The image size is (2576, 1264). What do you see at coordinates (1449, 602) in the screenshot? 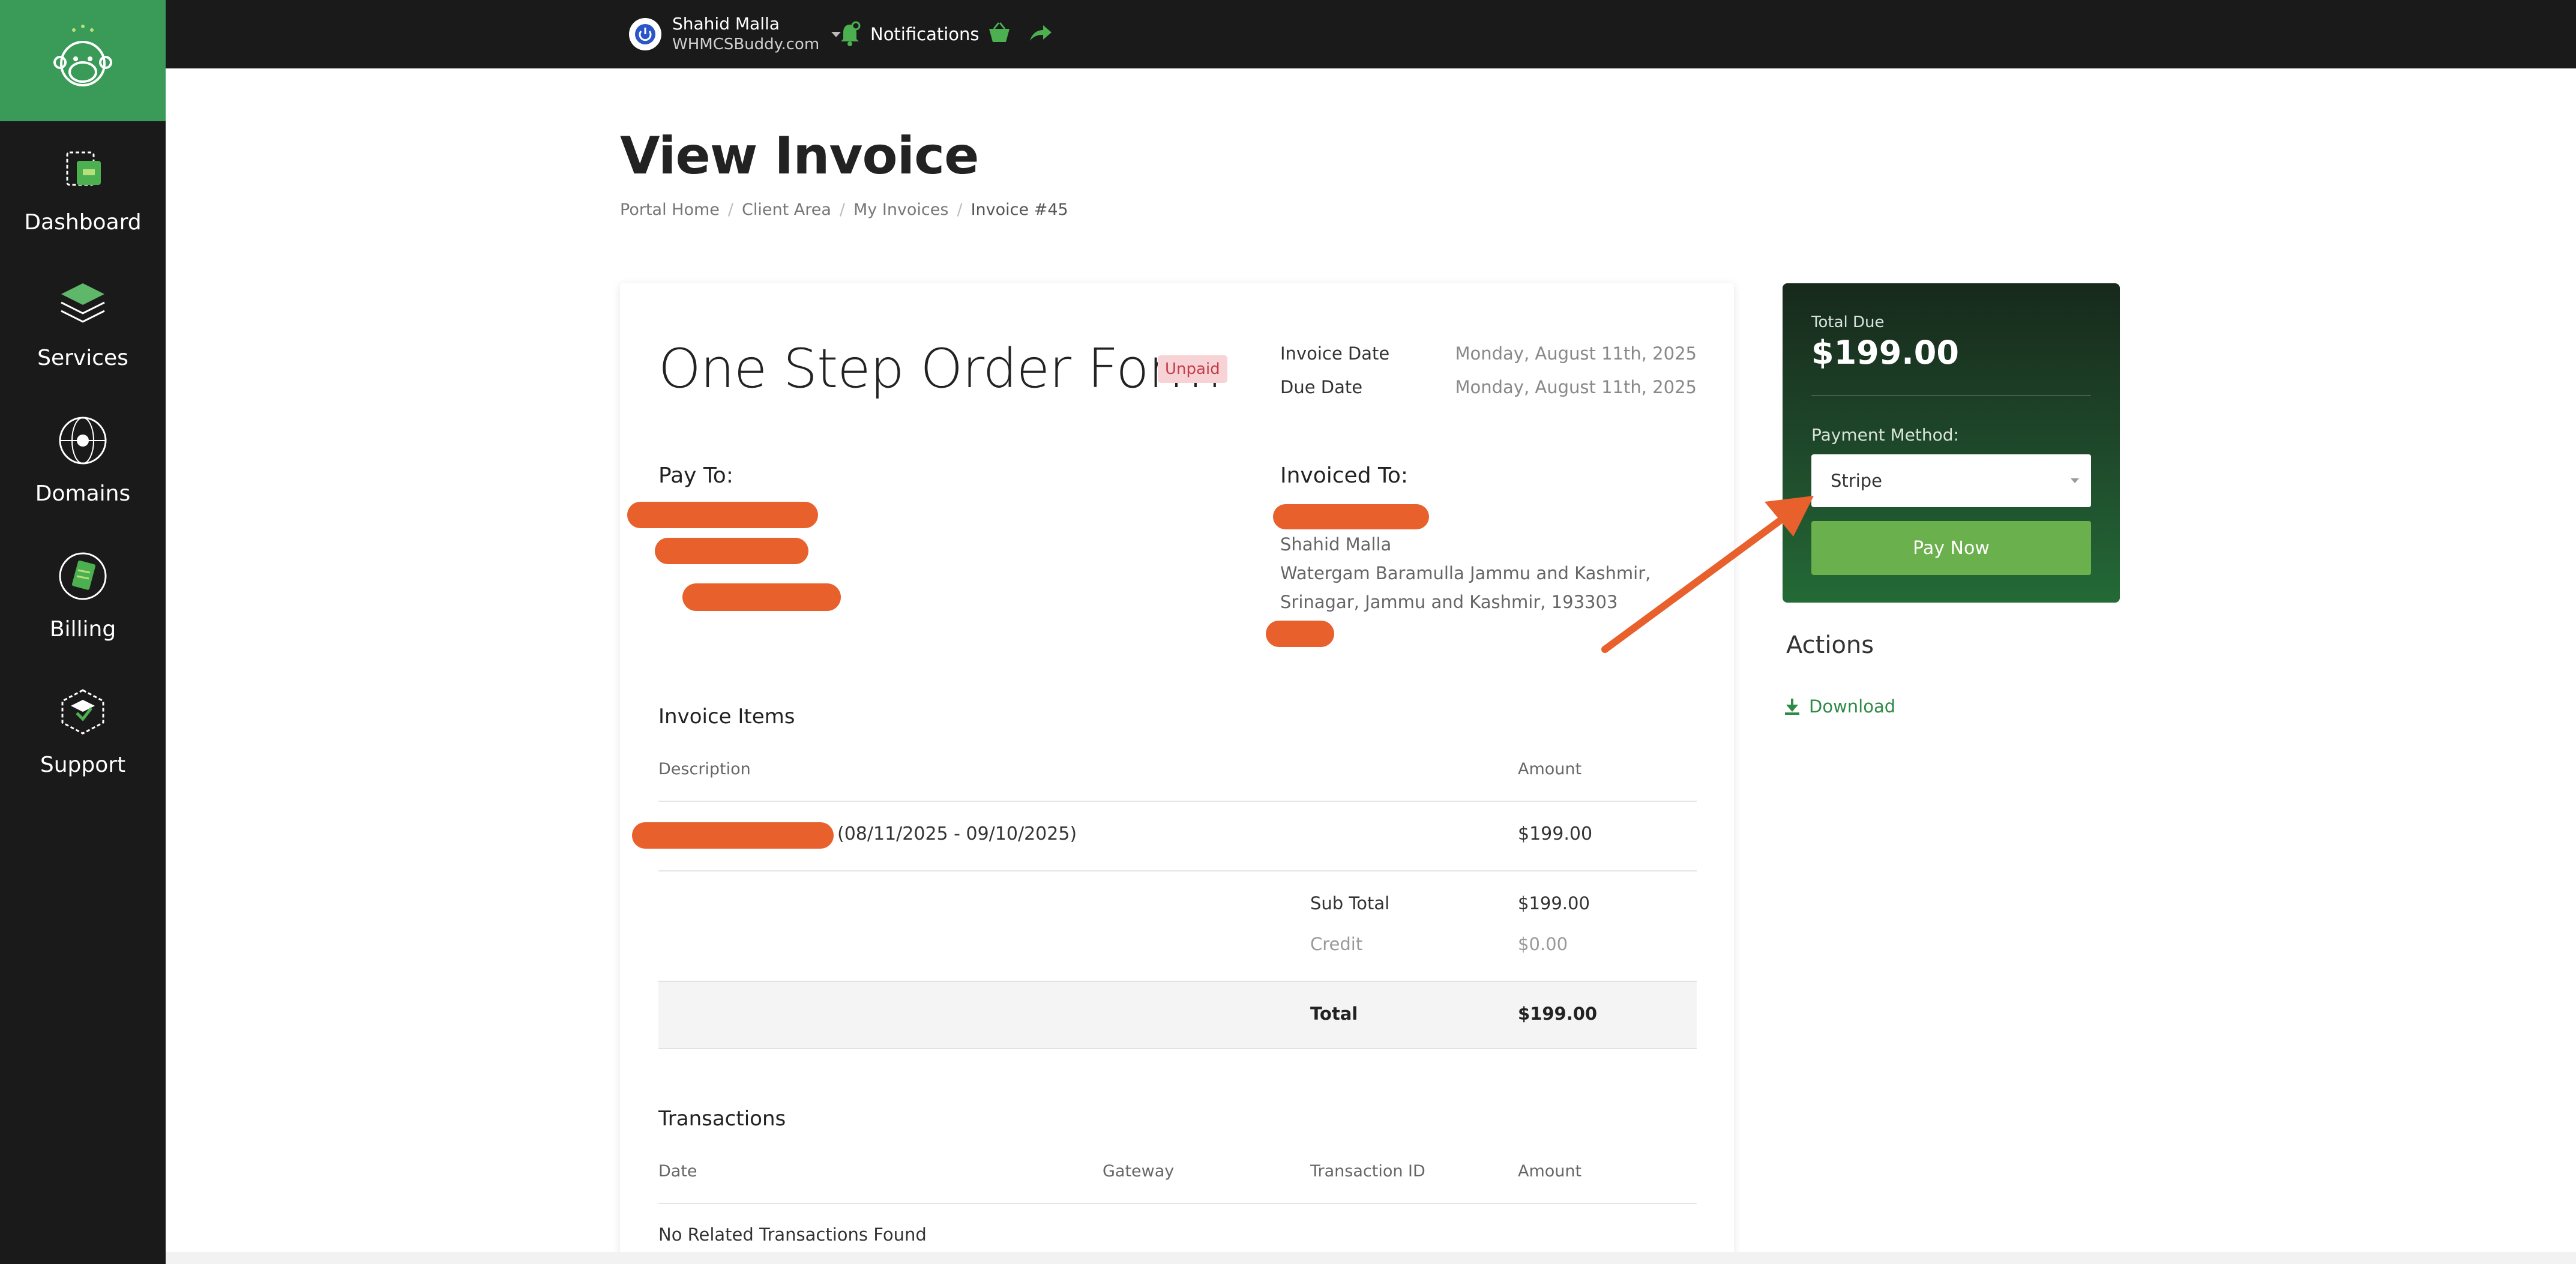
I see `invoiced-to-address-line2: Srinagar, Jammu and Kashmir, 193303` at bounding box center [1449, 602].